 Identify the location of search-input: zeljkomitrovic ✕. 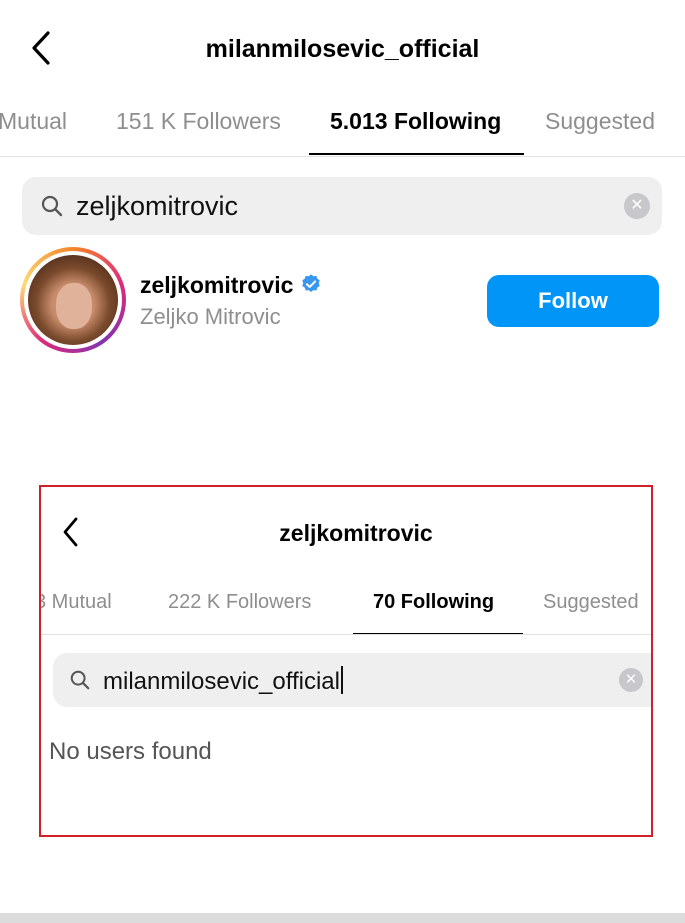
(342, 206).